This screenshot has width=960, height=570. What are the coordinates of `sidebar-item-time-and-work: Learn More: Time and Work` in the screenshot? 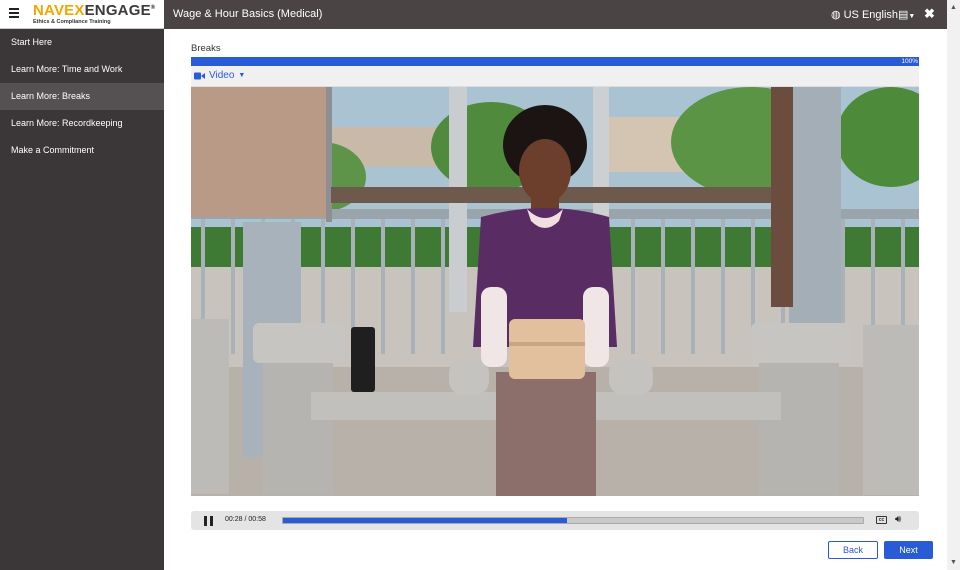 It's located at (82, 69).